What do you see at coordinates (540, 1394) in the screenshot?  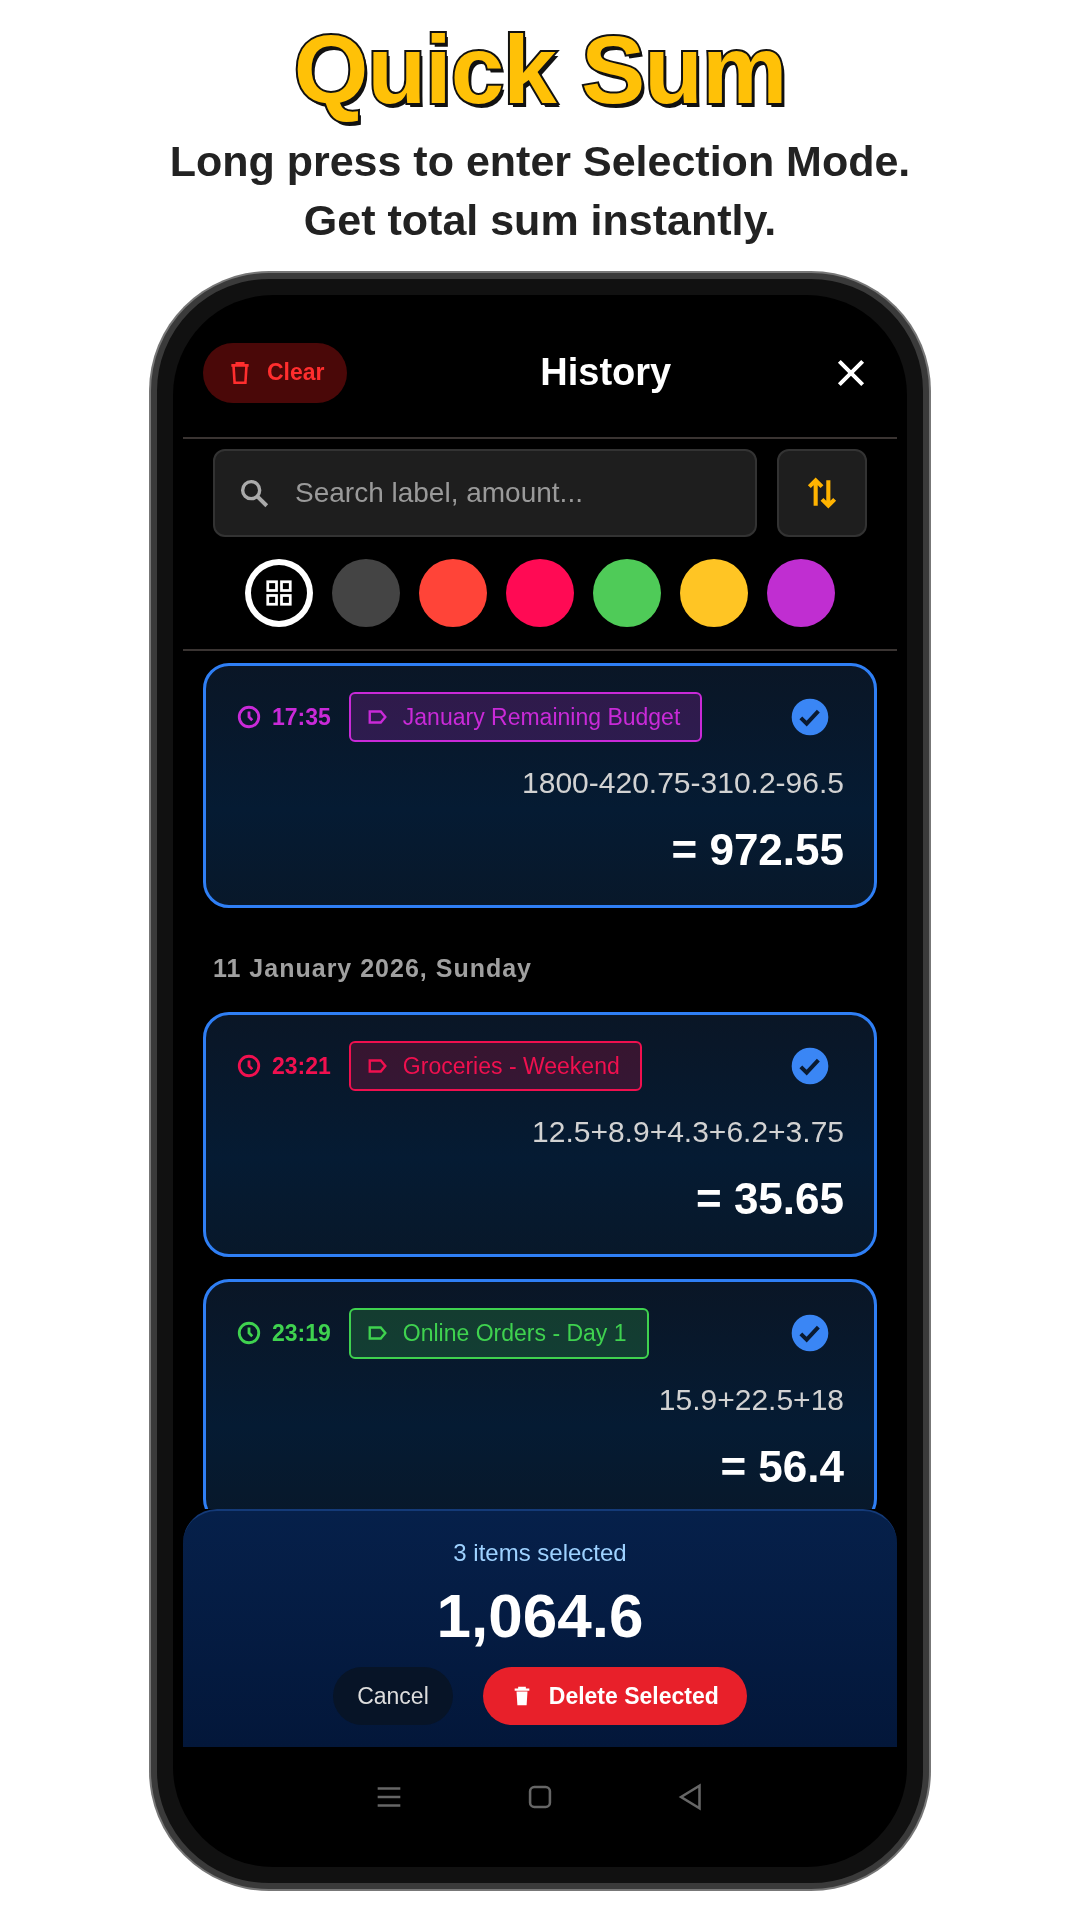 I see `history-card: 23:19 Online Orders - Day 1 15.9+22.5+18 = 56.4` at bounding box center [540, 1394].